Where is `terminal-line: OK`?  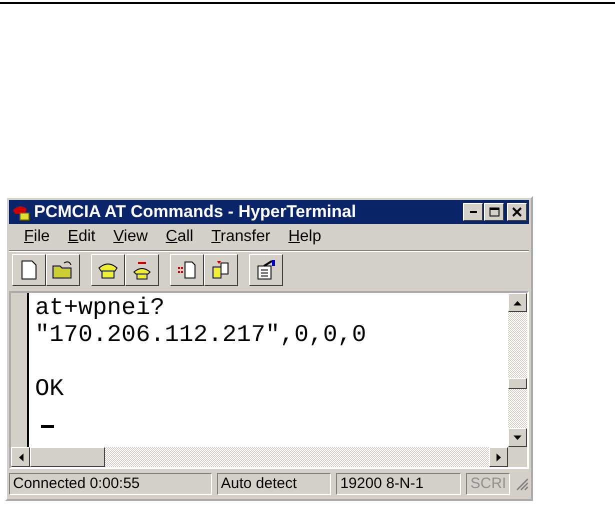
terminal-line: OK is located at coordinates (49, 389).